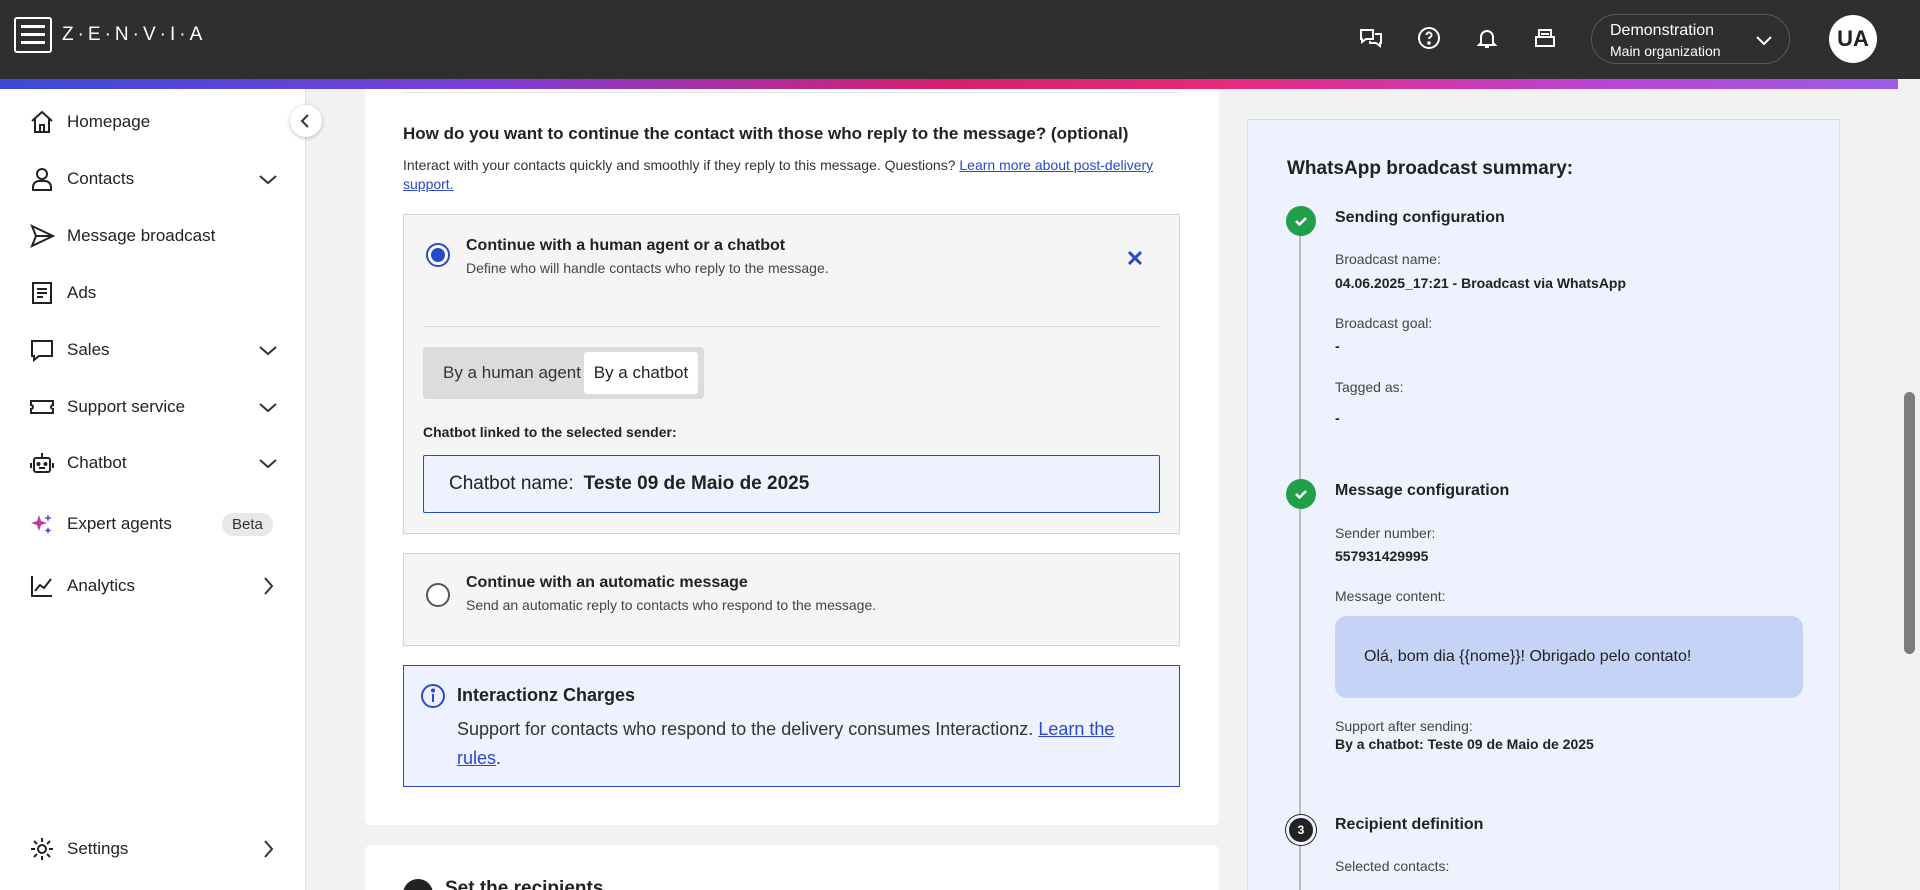 The height and width of the screenshot is (890, 1920). What do you see at coordinates (1392, 866) in the screenshot?
I see `selected-contacts-label: Selected contacts:` at bounding box center [1392, 866].